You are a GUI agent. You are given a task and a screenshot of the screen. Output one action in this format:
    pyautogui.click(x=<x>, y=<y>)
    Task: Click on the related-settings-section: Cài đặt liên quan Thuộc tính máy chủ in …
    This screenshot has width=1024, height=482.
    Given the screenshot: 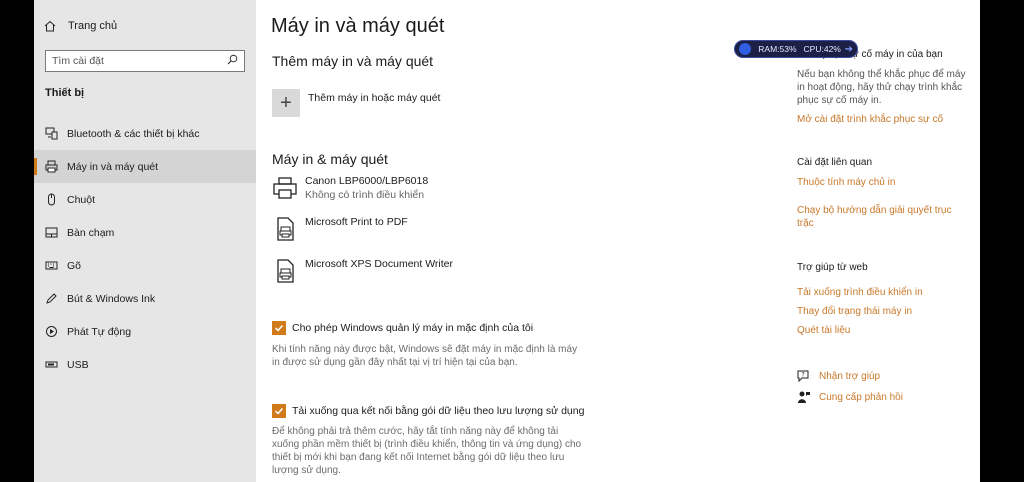 What is the action you would take?
    pyautogui.click(x=882, y=193)
    